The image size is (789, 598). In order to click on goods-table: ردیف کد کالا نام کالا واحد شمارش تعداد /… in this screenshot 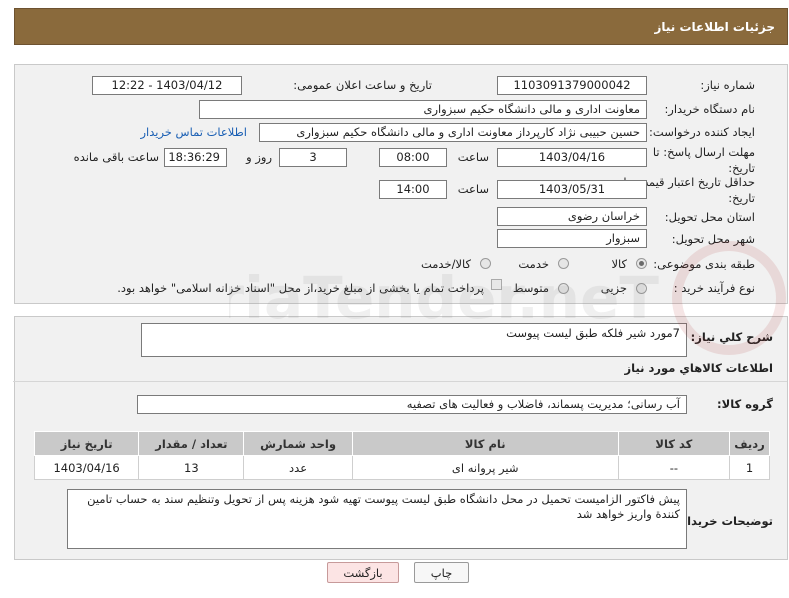, I will do `click(401, 455)`.